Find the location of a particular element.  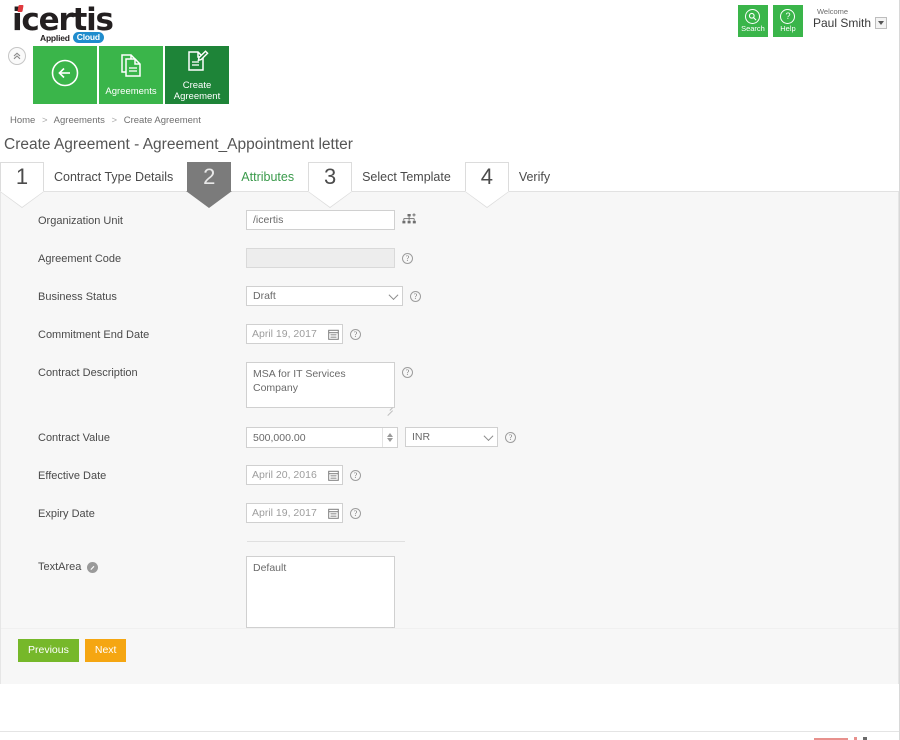

business-status-select: Draft is located at coordinates (324, 296).